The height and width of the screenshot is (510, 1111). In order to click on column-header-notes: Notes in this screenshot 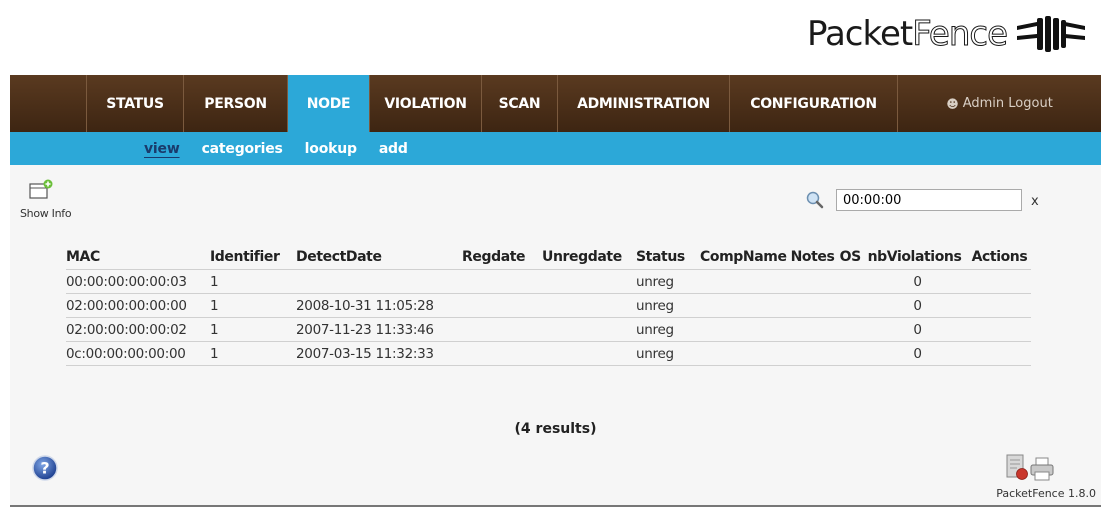, I will do `click(815, 257)`.